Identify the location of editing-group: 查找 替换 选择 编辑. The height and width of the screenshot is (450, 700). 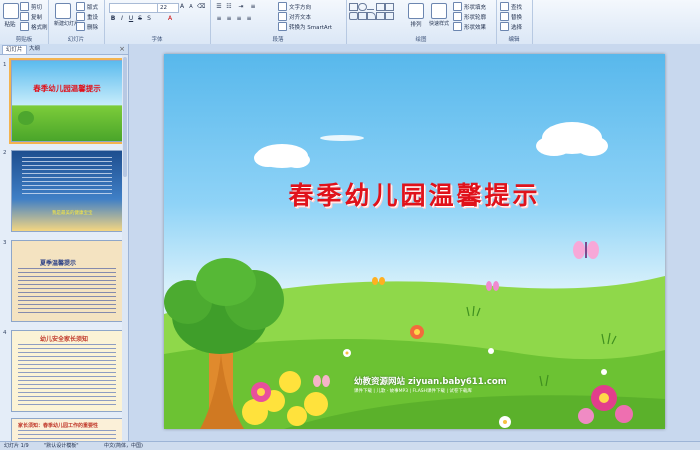
(514, 22).